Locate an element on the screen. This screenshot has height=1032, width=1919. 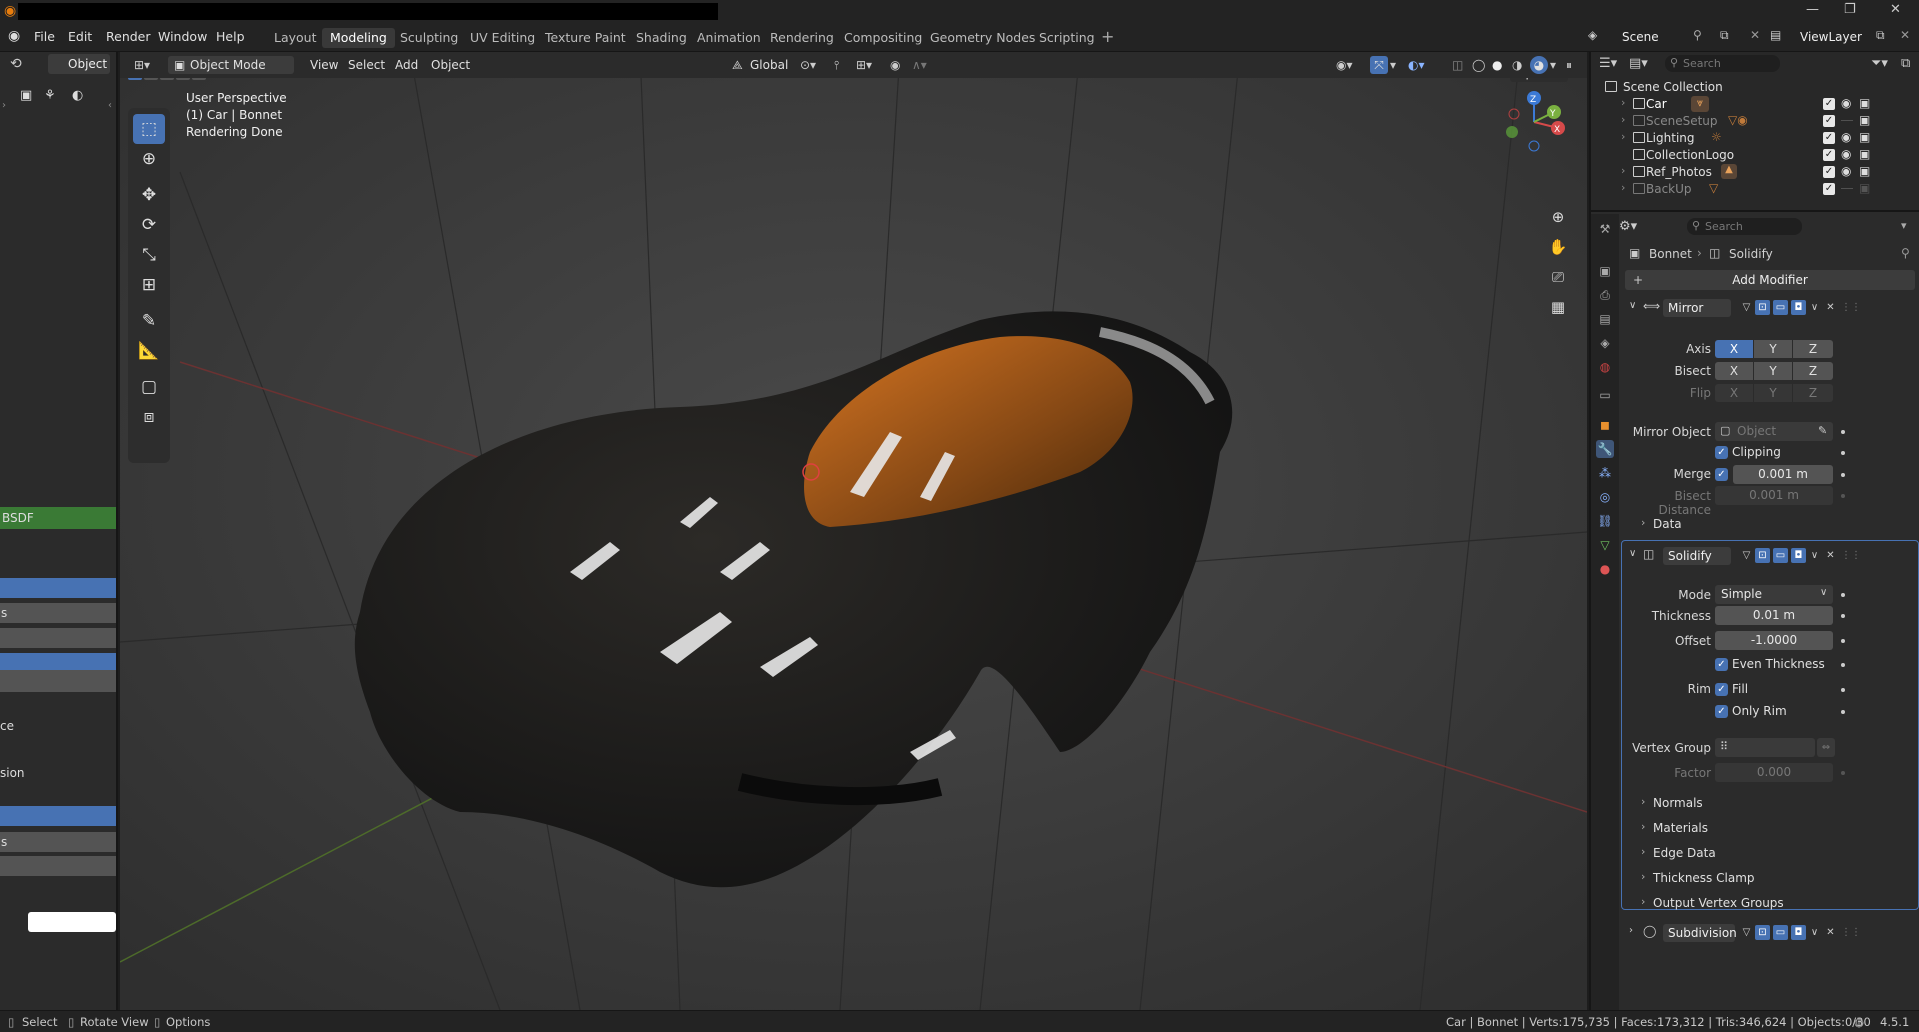
menu-window: Window is located at coordinates (182, 36).